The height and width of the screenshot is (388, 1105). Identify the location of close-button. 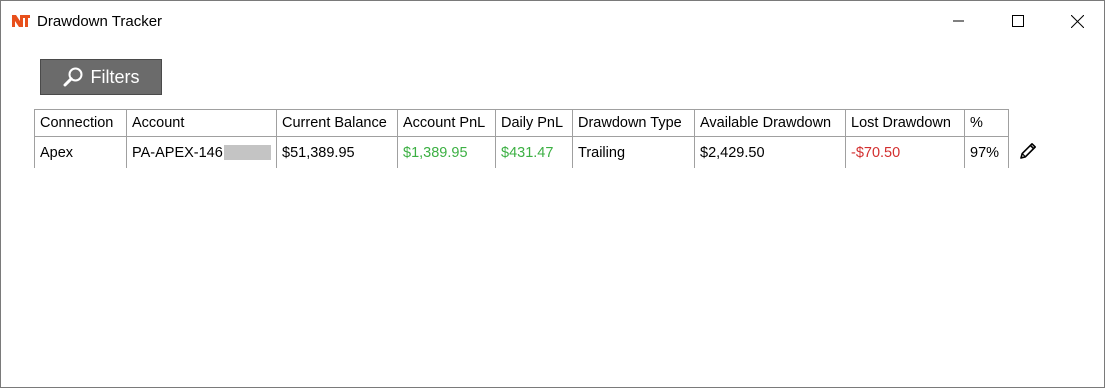
(1077, 21).